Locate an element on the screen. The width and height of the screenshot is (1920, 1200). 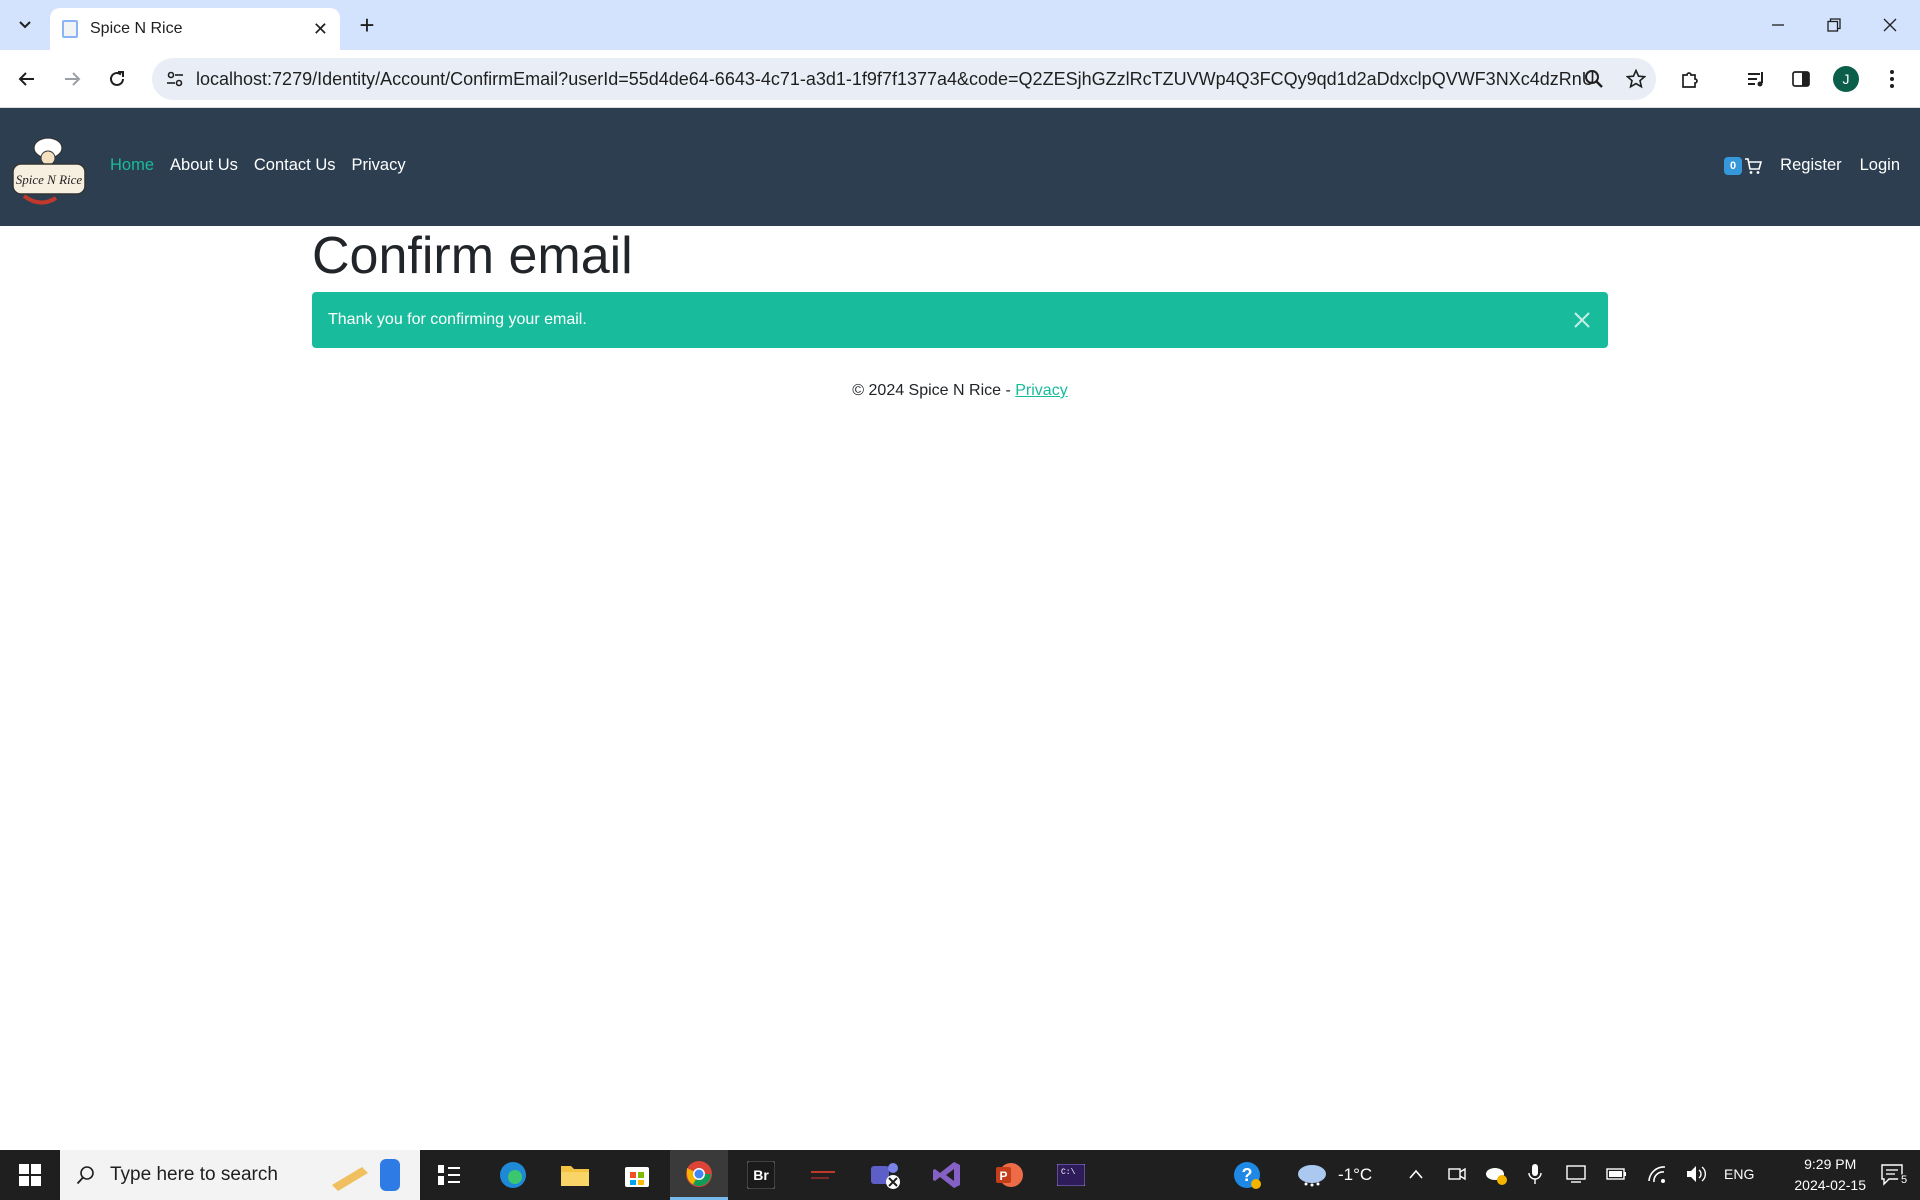
restore-button is located at coordinates (1834, 25).